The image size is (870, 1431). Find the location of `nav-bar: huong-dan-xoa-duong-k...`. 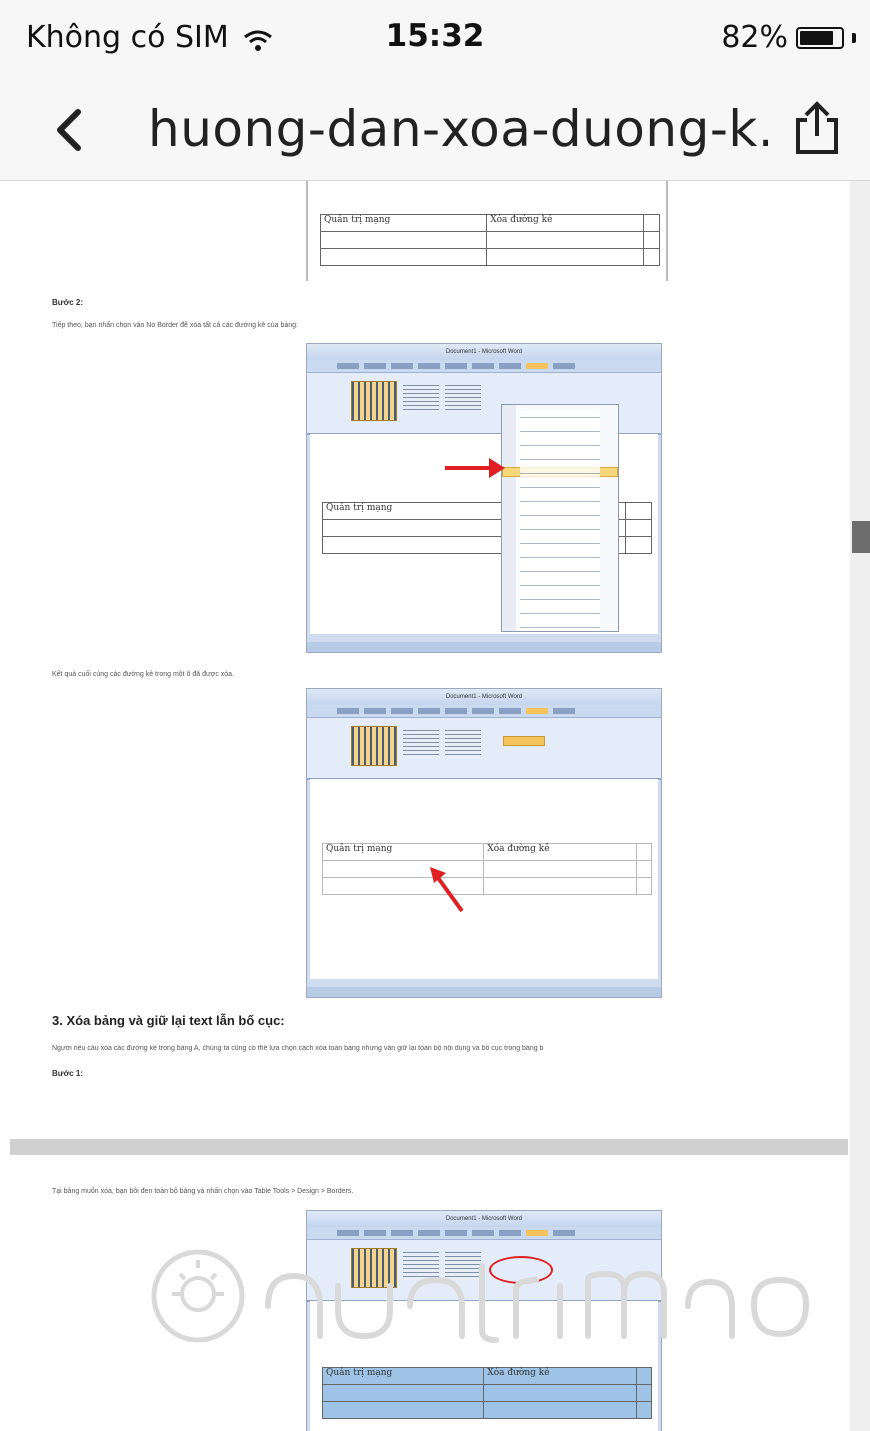

nav-bar: huong-dan-xoa-duong-k... is located at coordinates (435, 130).